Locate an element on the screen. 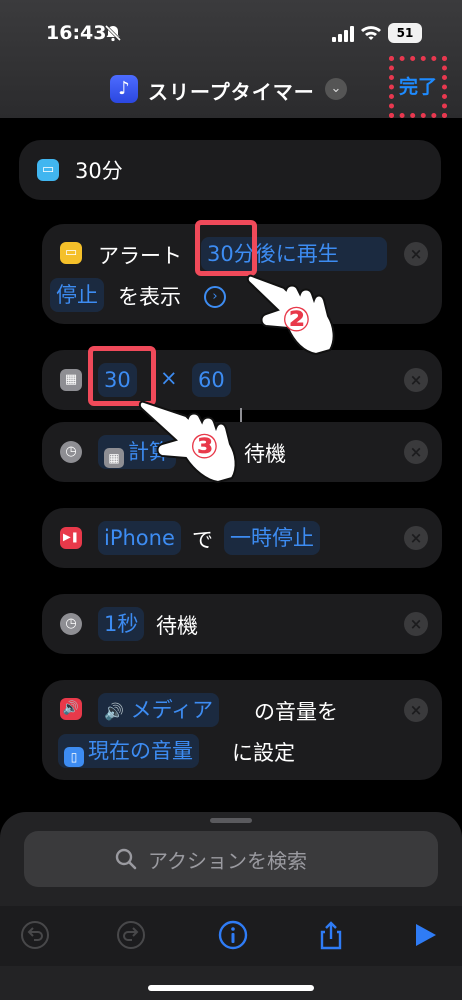 This screenshot has width=462, height=1000. calc-right-operand: 60 is located at coordinates (211, 380).